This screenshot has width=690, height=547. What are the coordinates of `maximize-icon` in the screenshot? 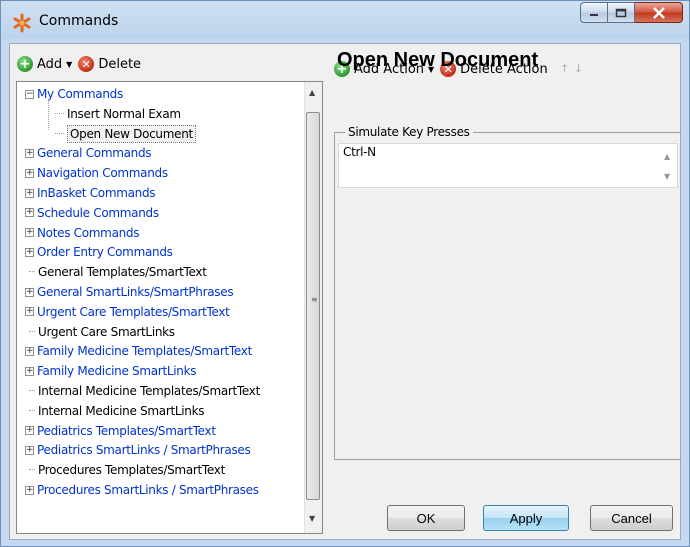 It's located at (621, 12).